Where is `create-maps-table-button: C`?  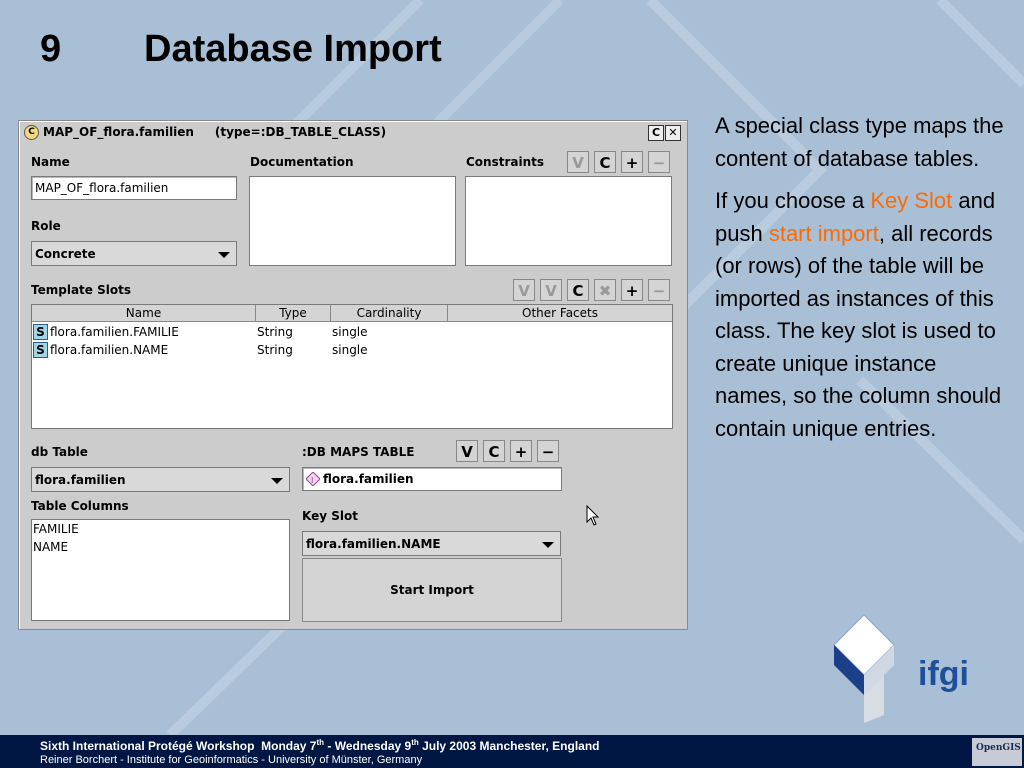 create-maps-table-button: C is located at coordinates (494, 451).